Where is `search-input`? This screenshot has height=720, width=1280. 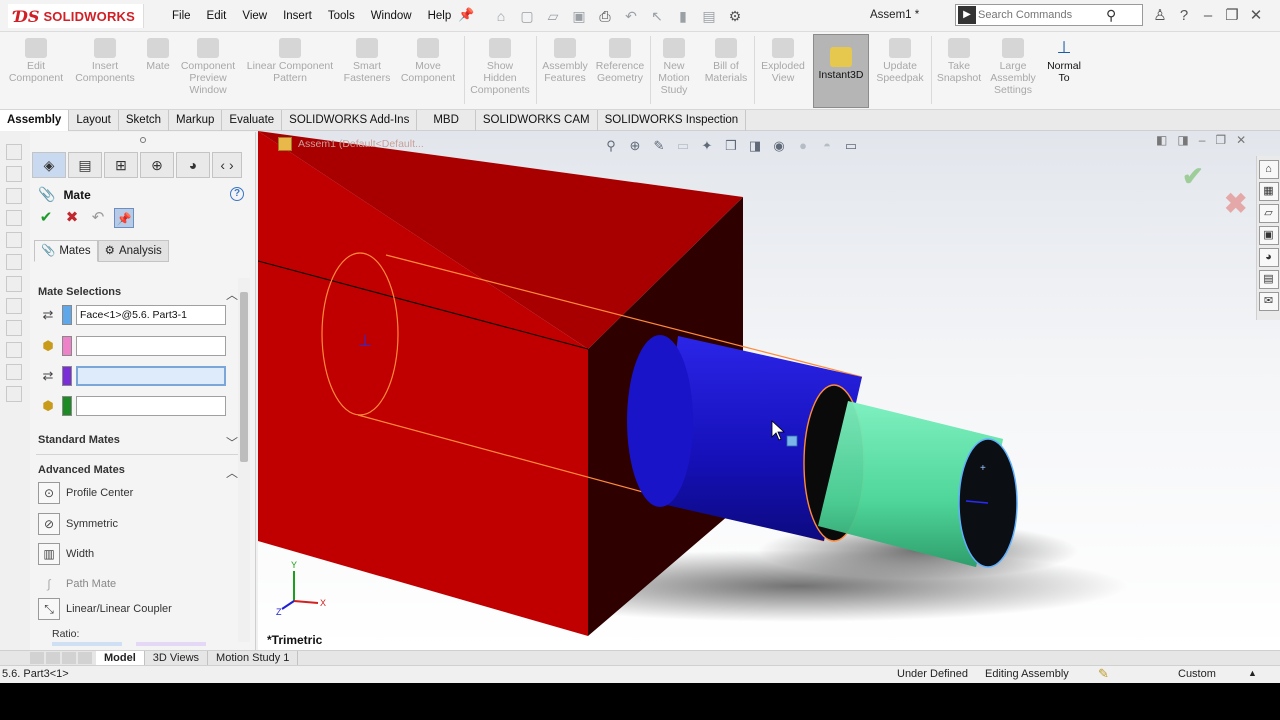 search-input is located at coordinates (1042, 15).